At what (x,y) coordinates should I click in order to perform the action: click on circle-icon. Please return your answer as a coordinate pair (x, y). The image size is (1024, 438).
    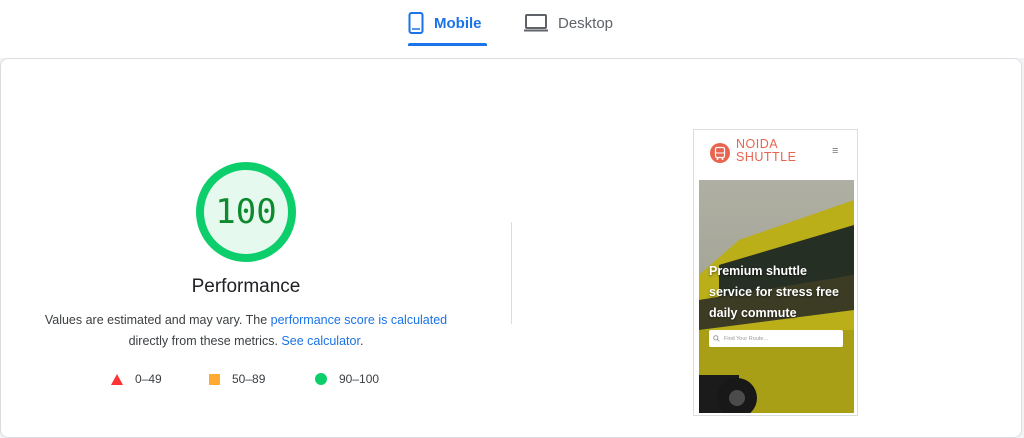
    Looking at the image, I should click on (321, 379).